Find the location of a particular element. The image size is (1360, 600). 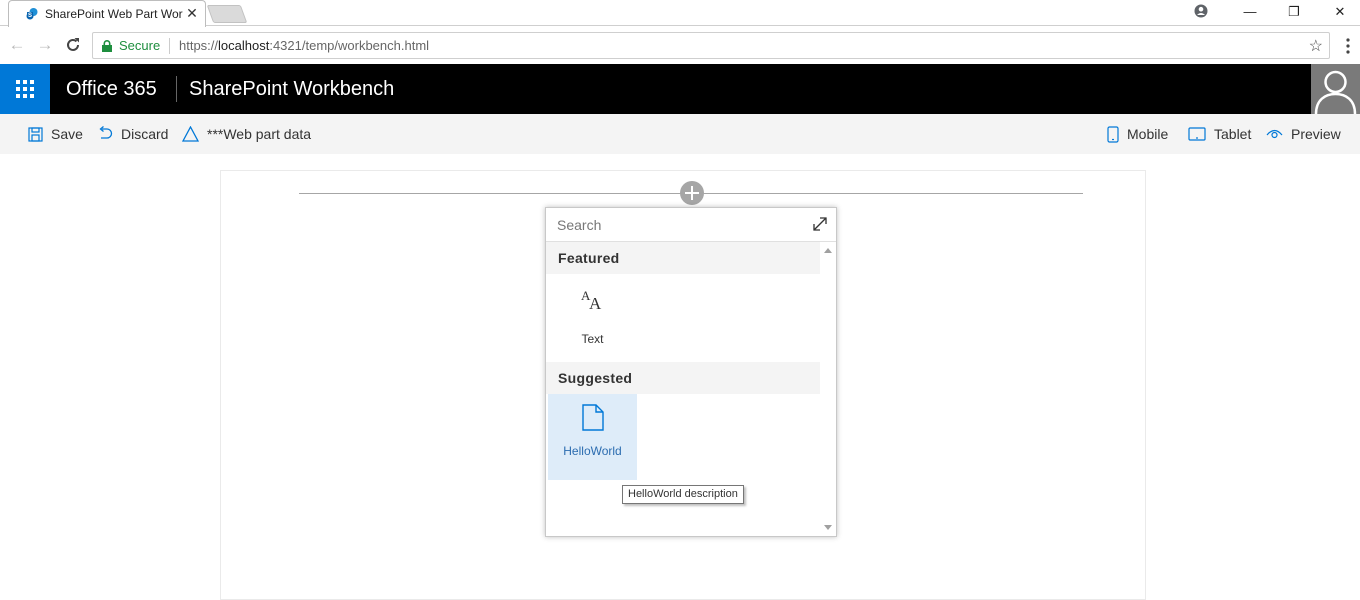

suggested-header-label: Suggested is located at coordinates (595, 378).